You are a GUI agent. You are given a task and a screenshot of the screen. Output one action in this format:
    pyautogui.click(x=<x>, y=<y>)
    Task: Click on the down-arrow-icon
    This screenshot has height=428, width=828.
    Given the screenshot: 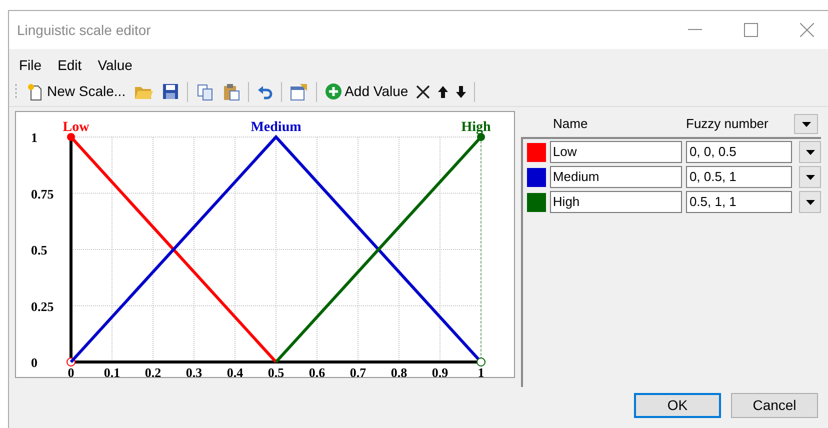 What is the action you would take?
    pyautogui.click(x=461, y=92)
    